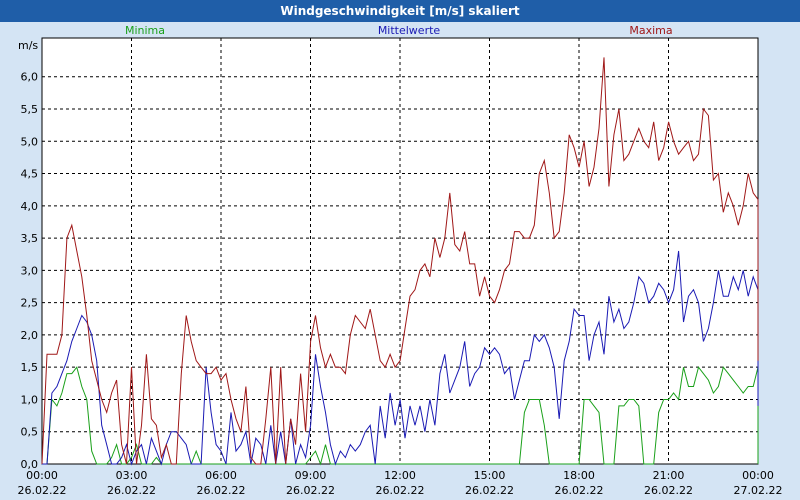 This screenshot has width=800, height=500. What do you see at coordinates (650, 30) in the screenshot?
I see `legend-maxima: Maxima` at bounding box center [650, 30].